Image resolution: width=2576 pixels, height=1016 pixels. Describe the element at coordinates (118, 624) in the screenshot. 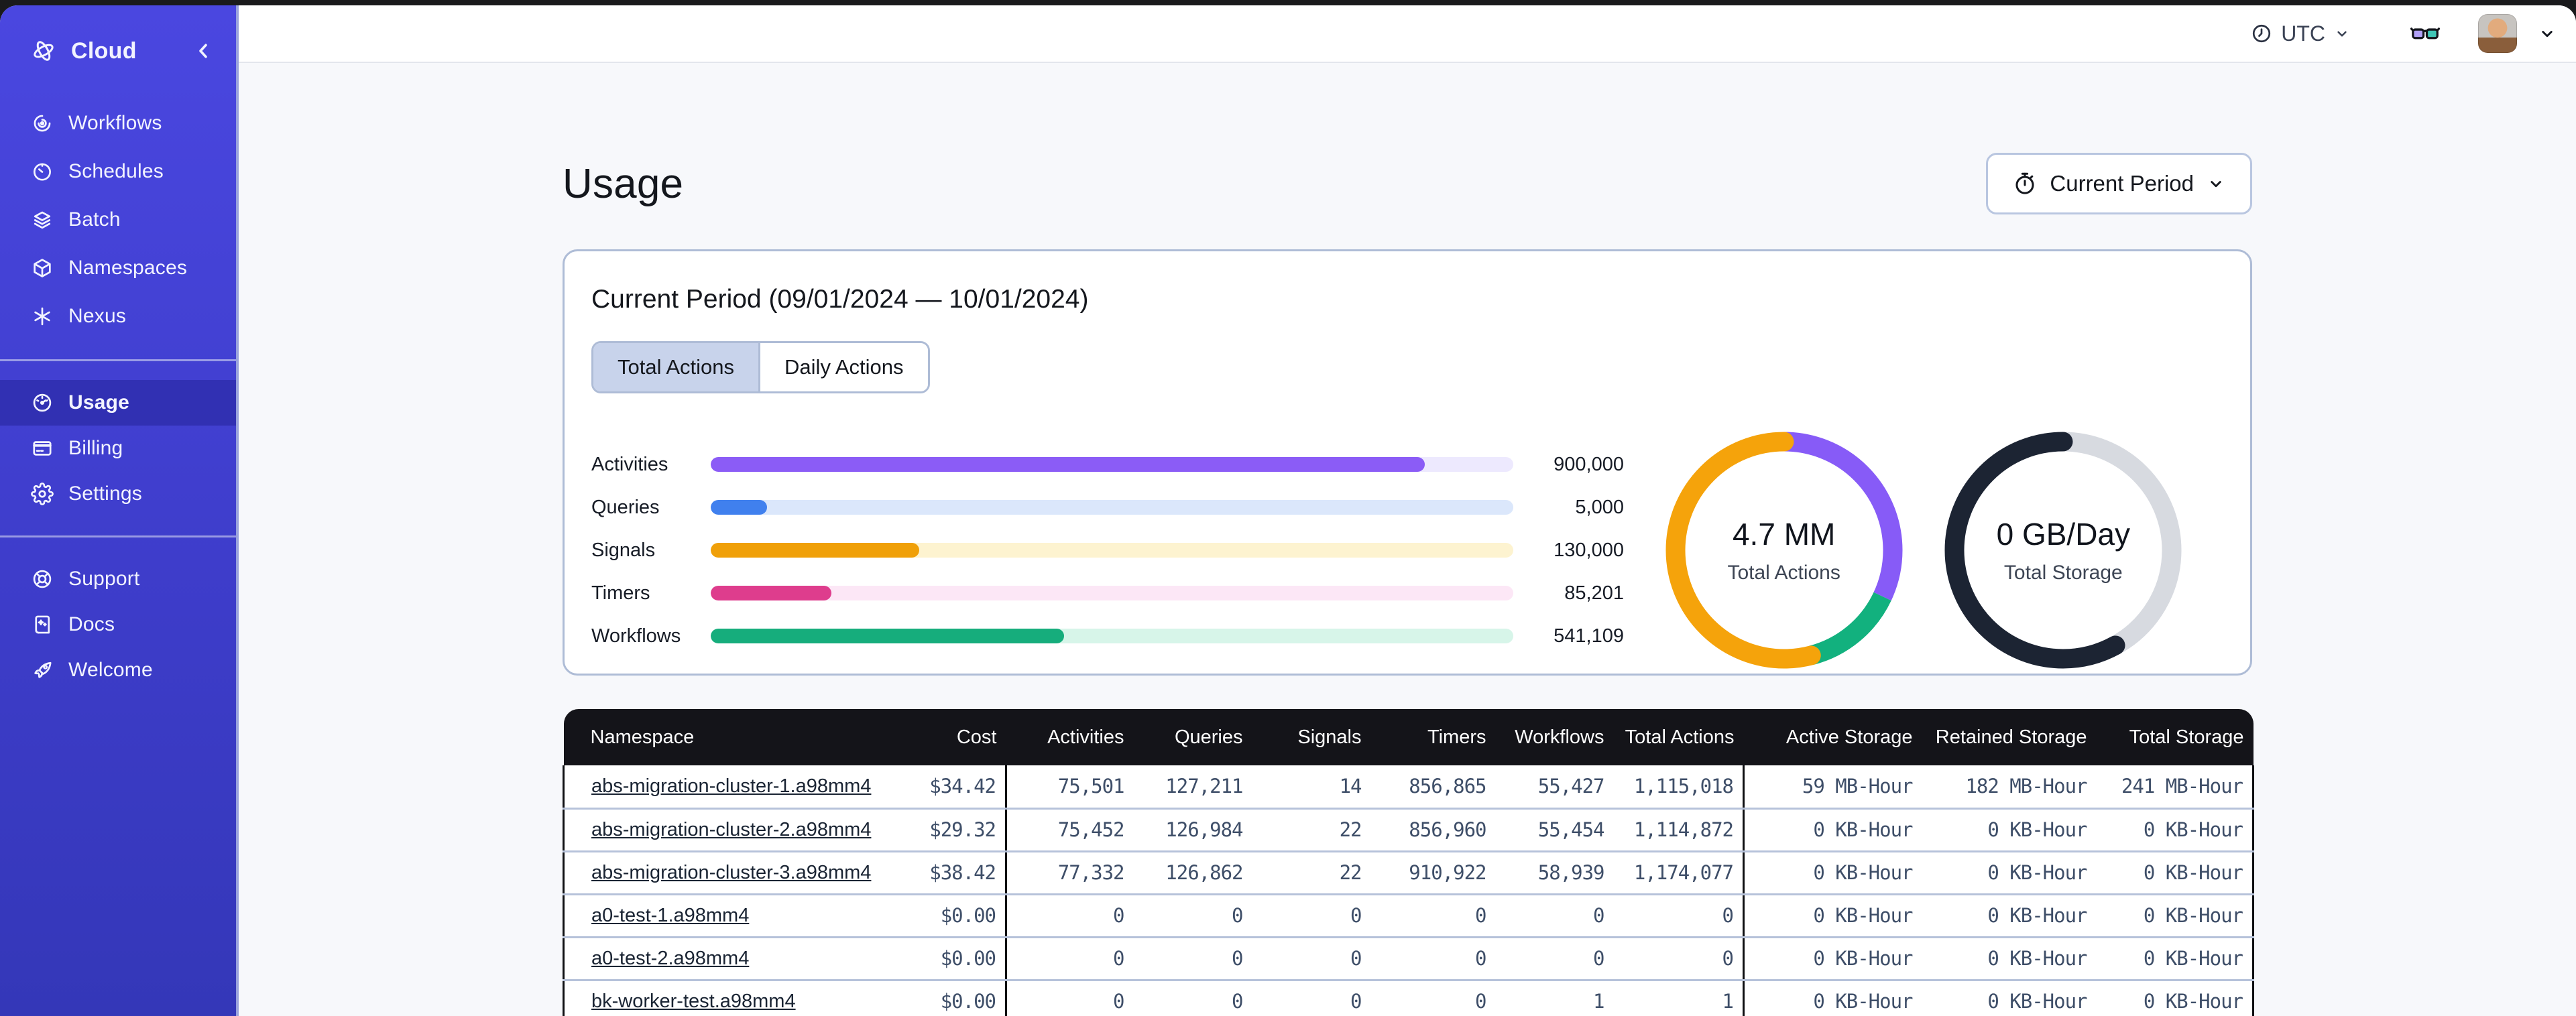

I see `sidebar-item-docs: Docs` at that location.